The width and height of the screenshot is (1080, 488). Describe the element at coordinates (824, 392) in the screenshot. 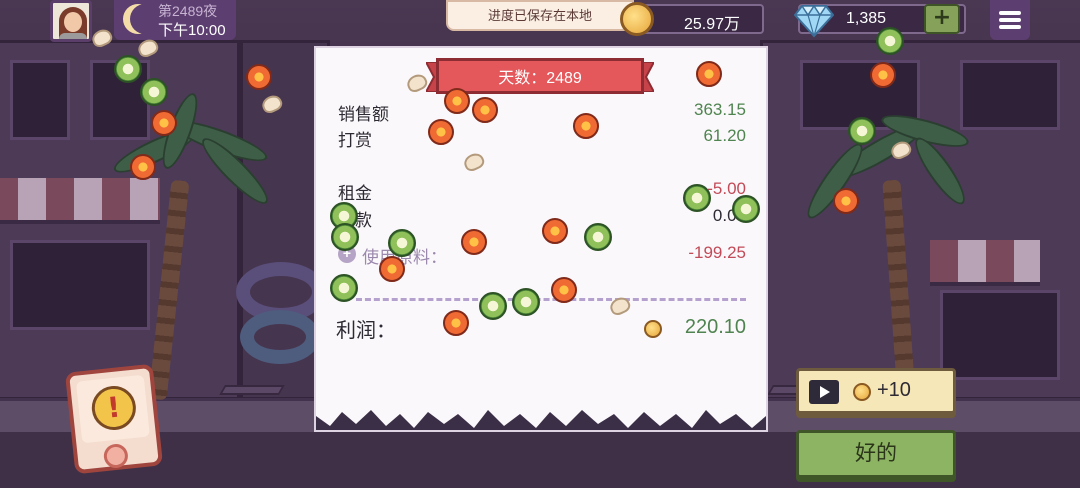

I see `play-video-icon` at that location.